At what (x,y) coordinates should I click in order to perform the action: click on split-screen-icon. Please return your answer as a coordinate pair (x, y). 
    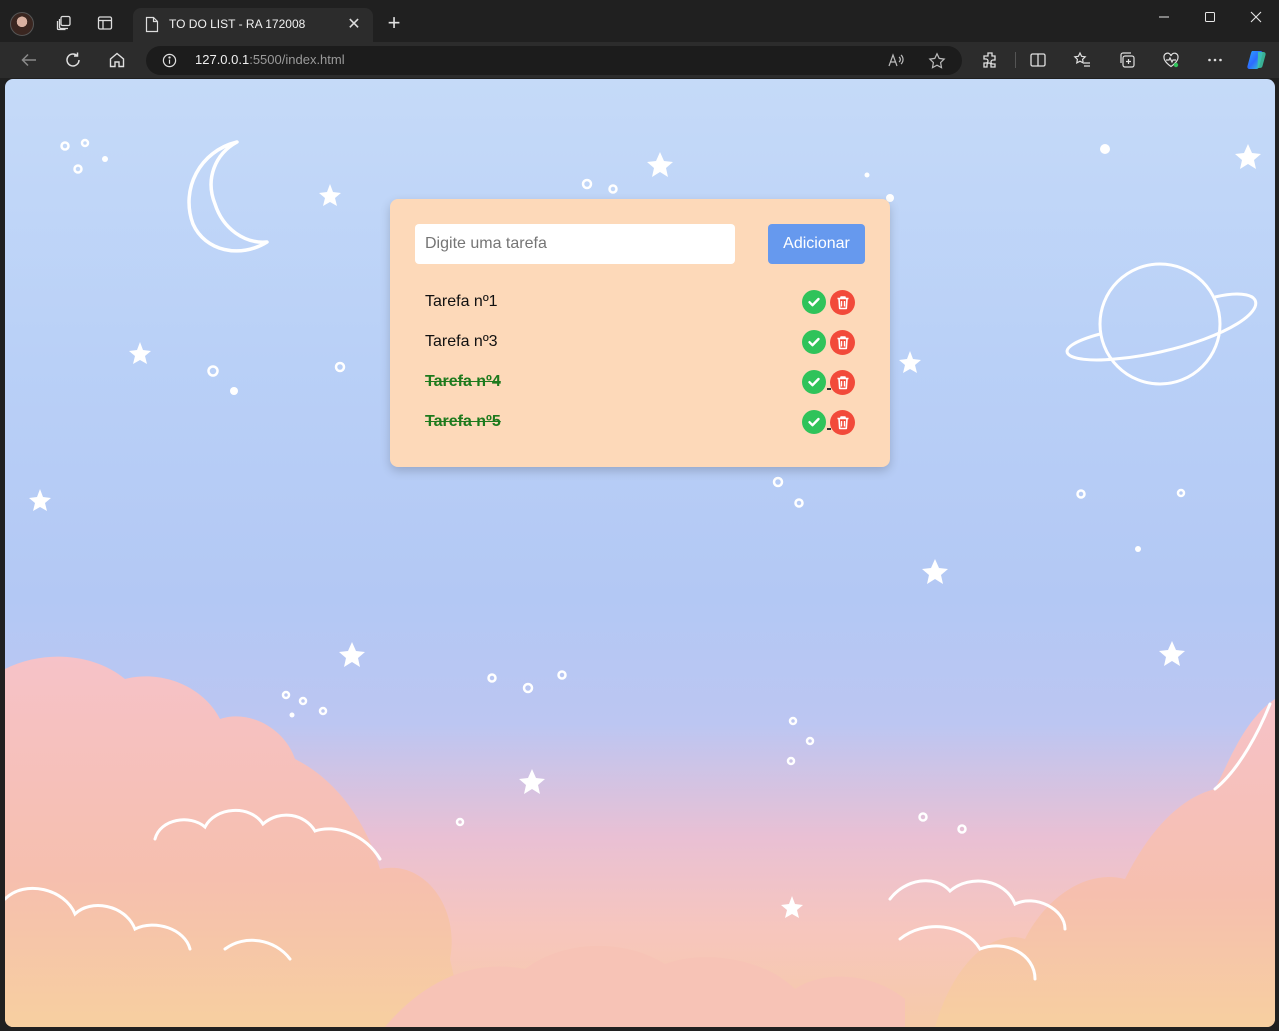
    Looking at the image, I should click on (1038, 60).